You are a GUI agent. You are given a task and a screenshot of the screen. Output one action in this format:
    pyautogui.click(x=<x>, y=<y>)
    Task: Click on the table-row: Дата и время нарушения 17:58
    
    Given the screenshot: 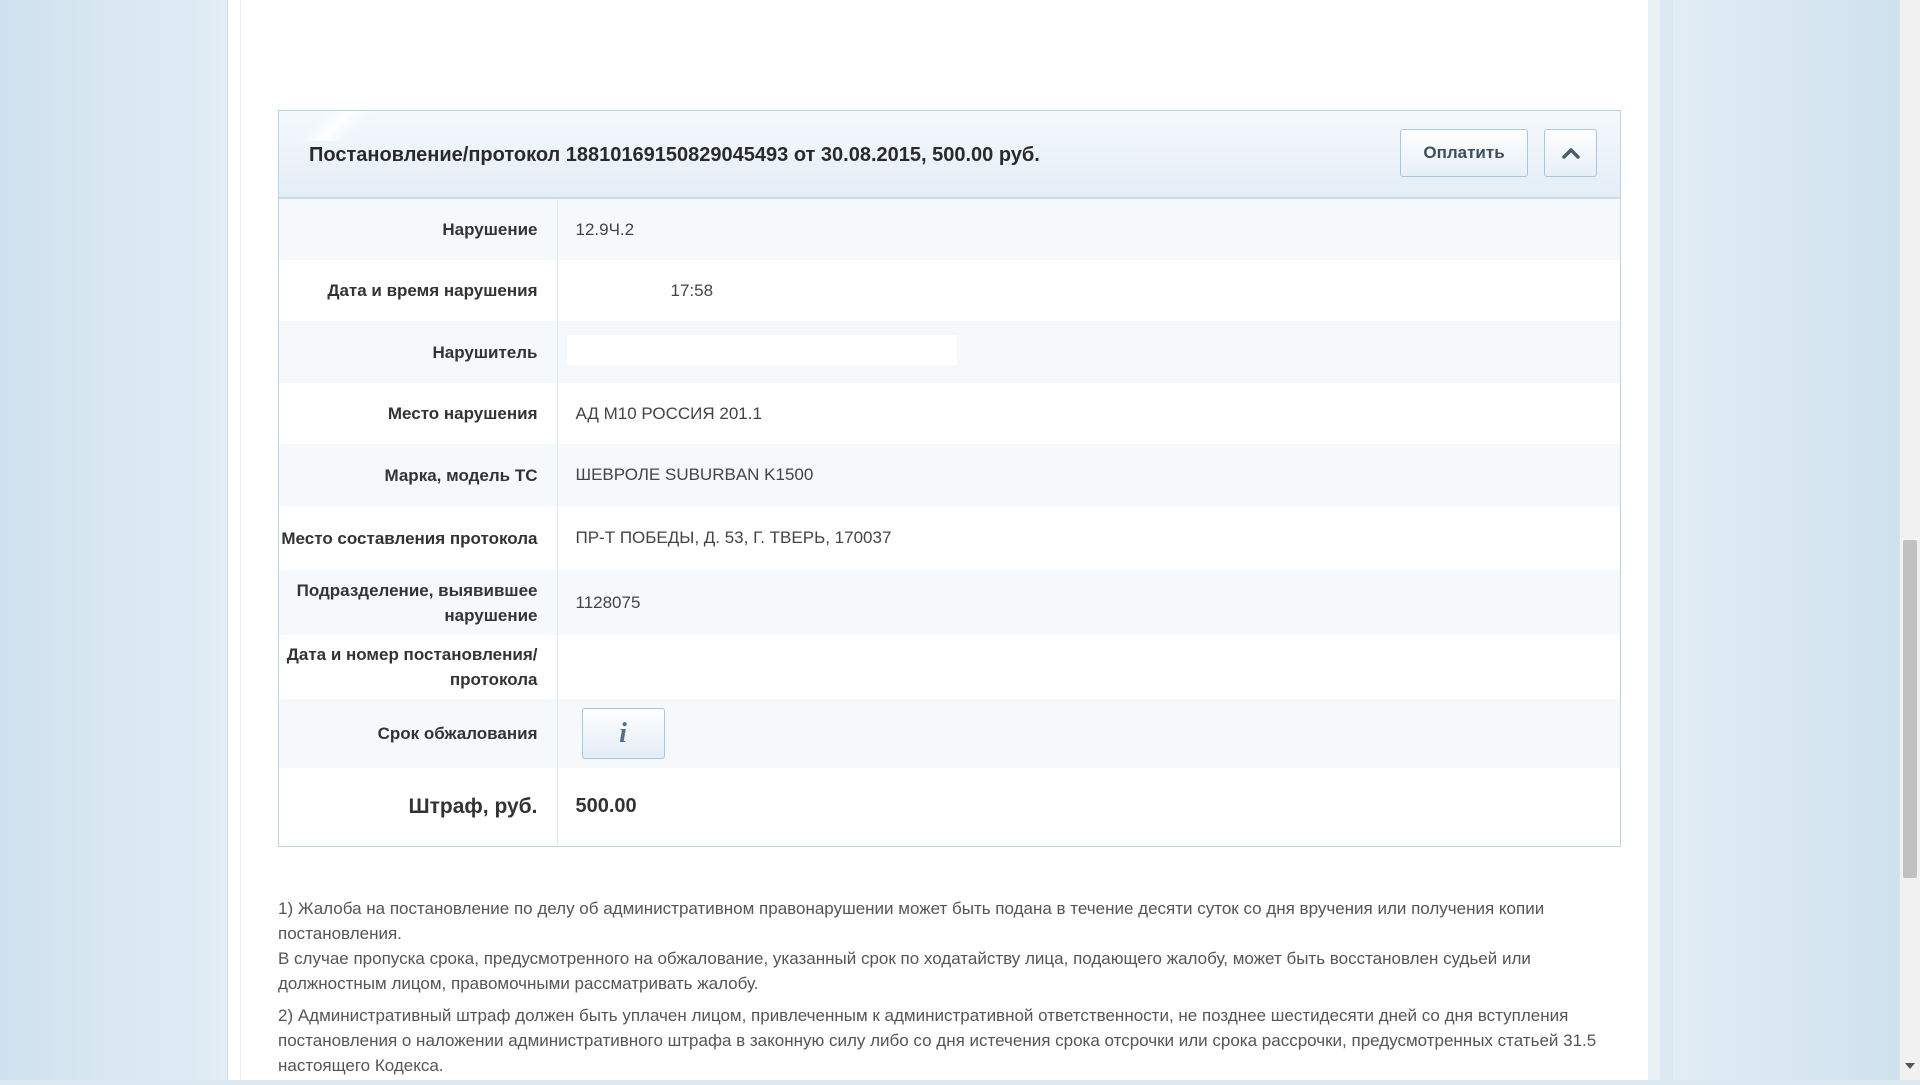 What is the action you would take?
    pyautogui.click(x=949, y=290)
    